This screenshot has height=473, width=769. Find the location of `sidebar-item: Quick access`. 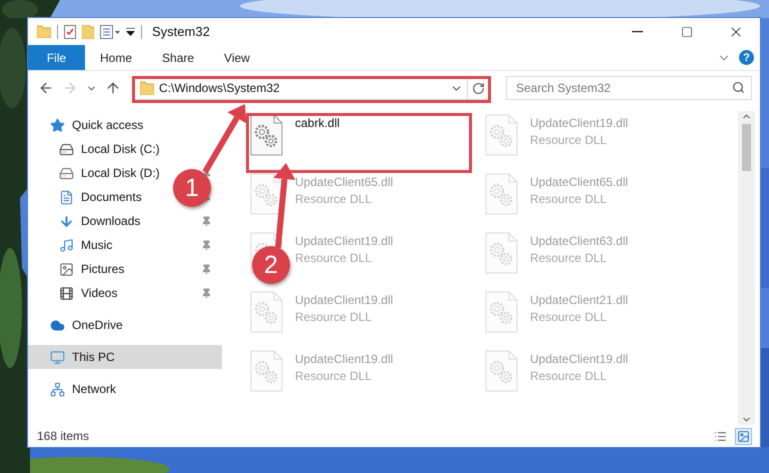

sidebar-item: Quick access is located at coordinates (108, 125).